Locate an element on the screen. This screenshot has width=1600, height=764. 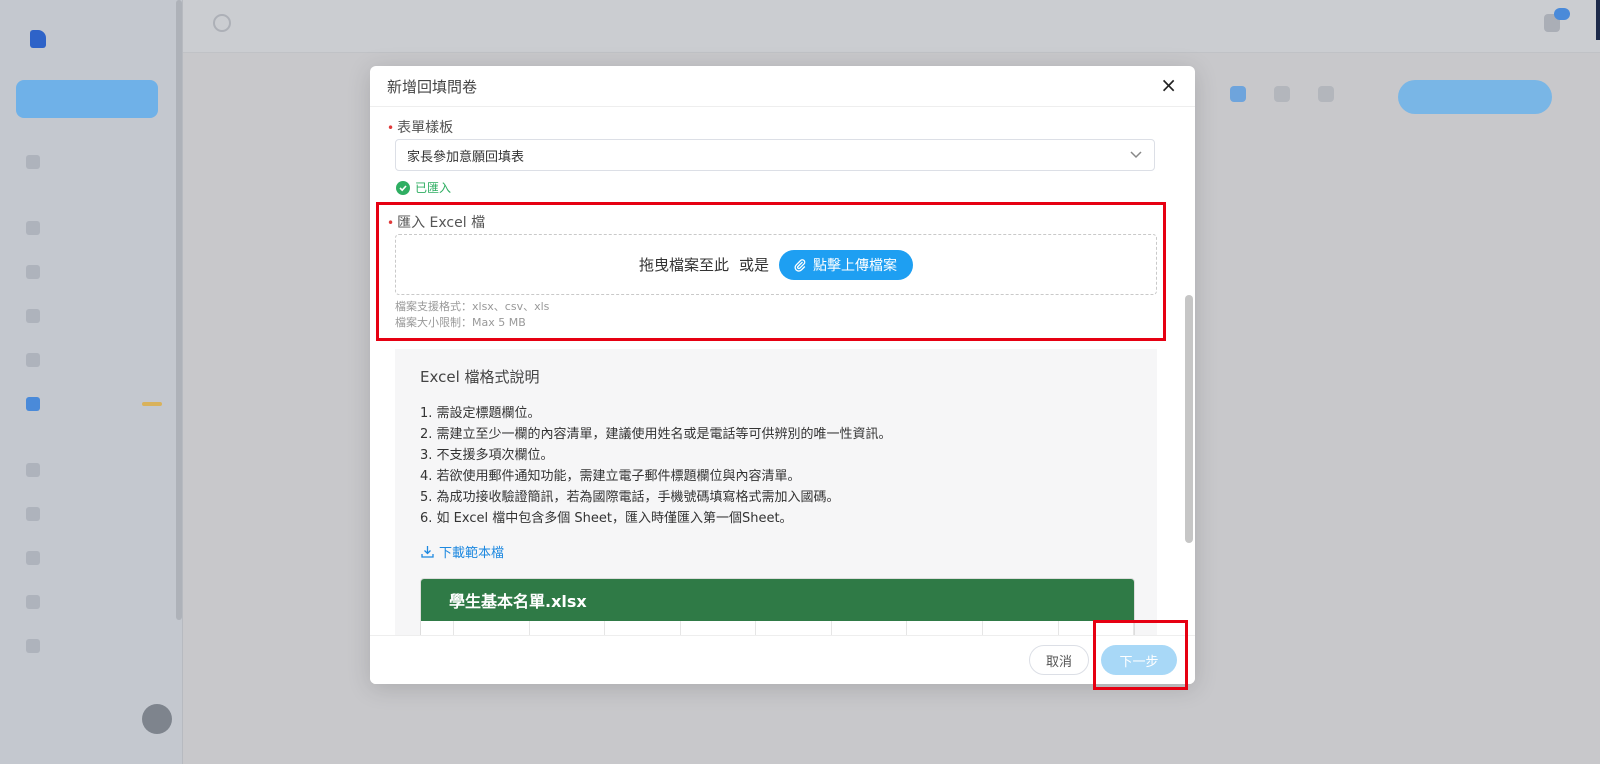
or-text: 或是 is located at coordinates (754, 265).